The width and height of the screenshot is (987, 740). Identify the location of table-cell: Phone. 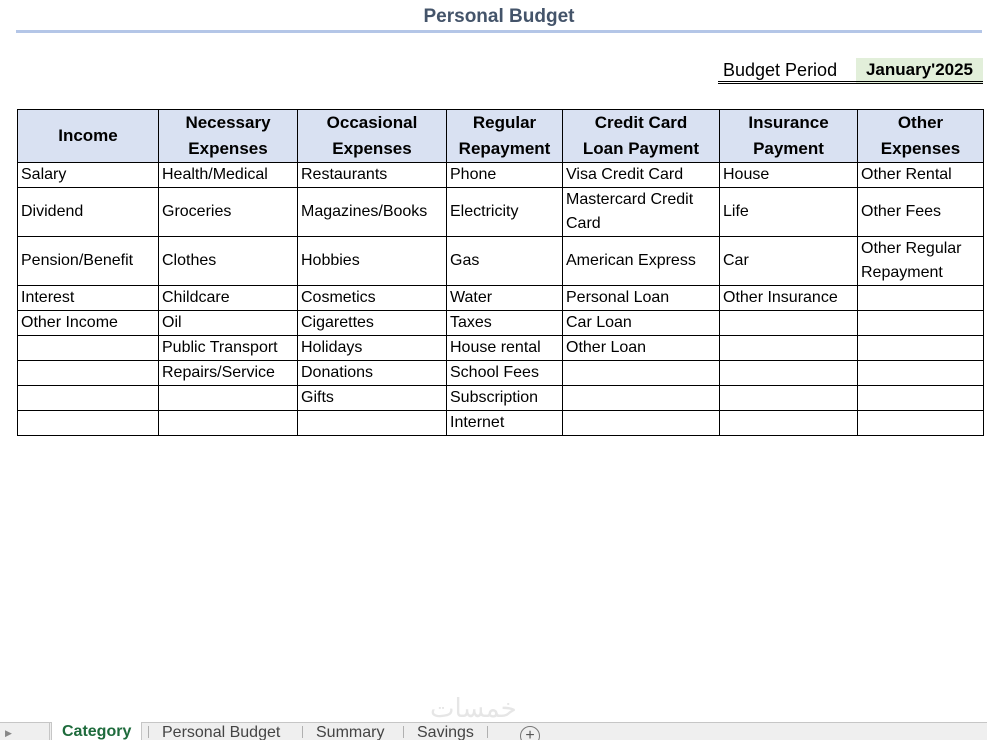
(504, 175).